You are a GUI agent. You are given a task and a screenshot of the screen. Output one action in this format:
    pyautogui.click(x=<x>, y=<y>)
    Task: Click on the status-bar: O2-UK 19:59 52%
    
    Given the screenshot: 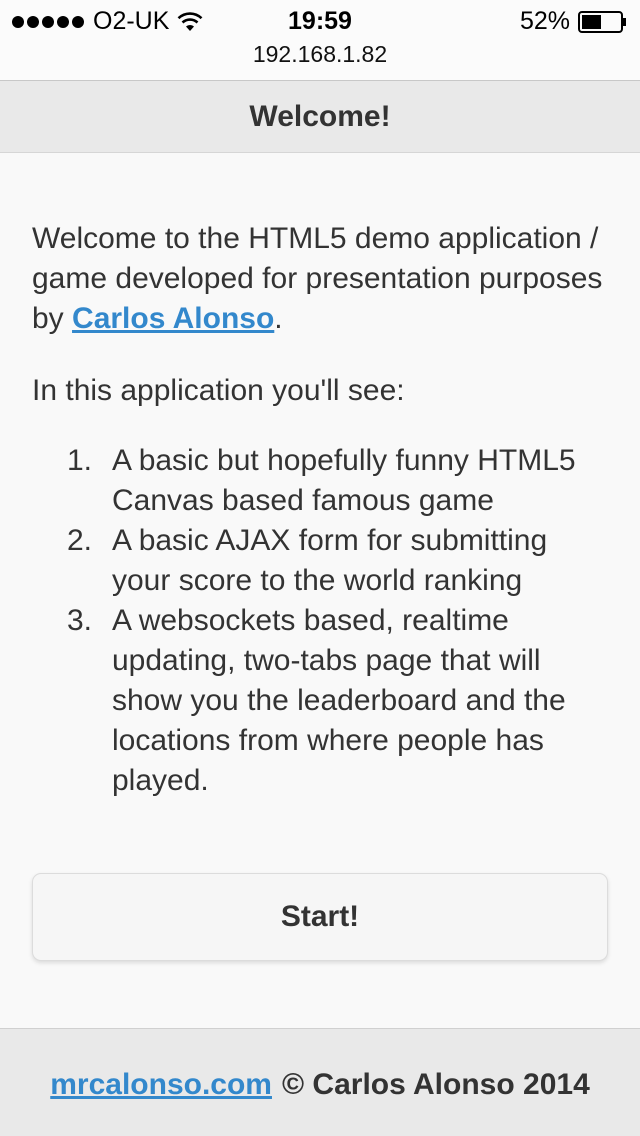 What is the action you would take?
    pyautogui.click(x=320, y=20)
    